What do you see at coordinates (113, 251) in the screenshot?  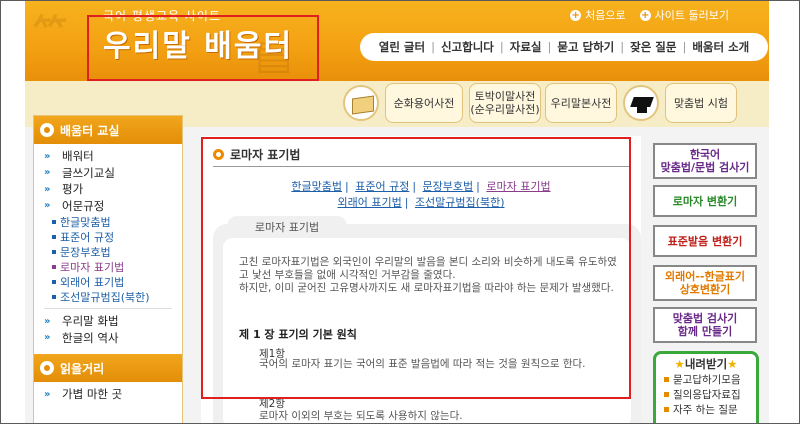 I see `sidebar-sub-punctuation: 문장부호법` at bounding box center [113, 251].